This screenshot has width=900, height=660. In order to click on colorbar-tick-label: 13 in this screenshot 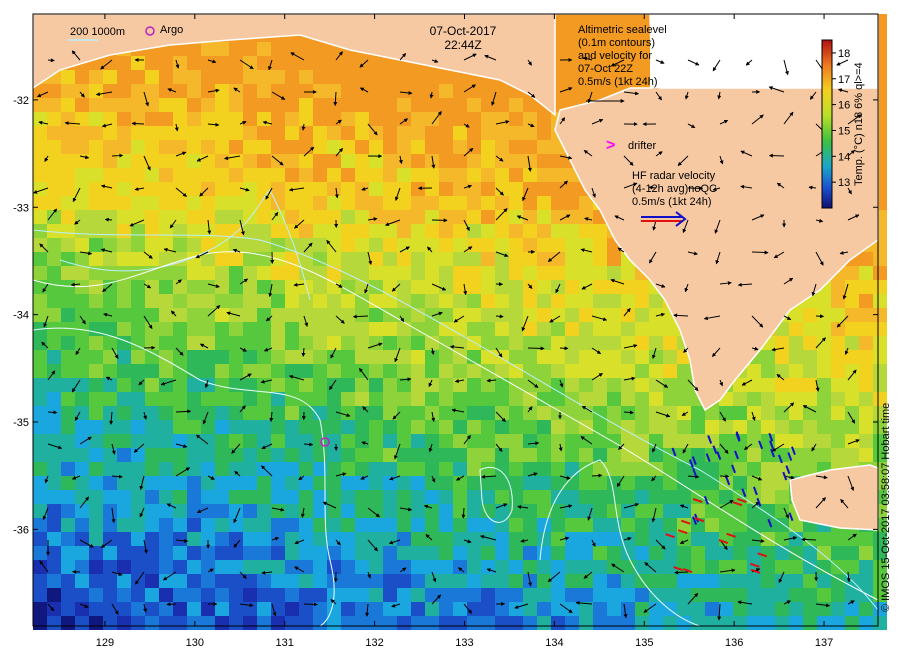, I will do `click(844, 183)`.